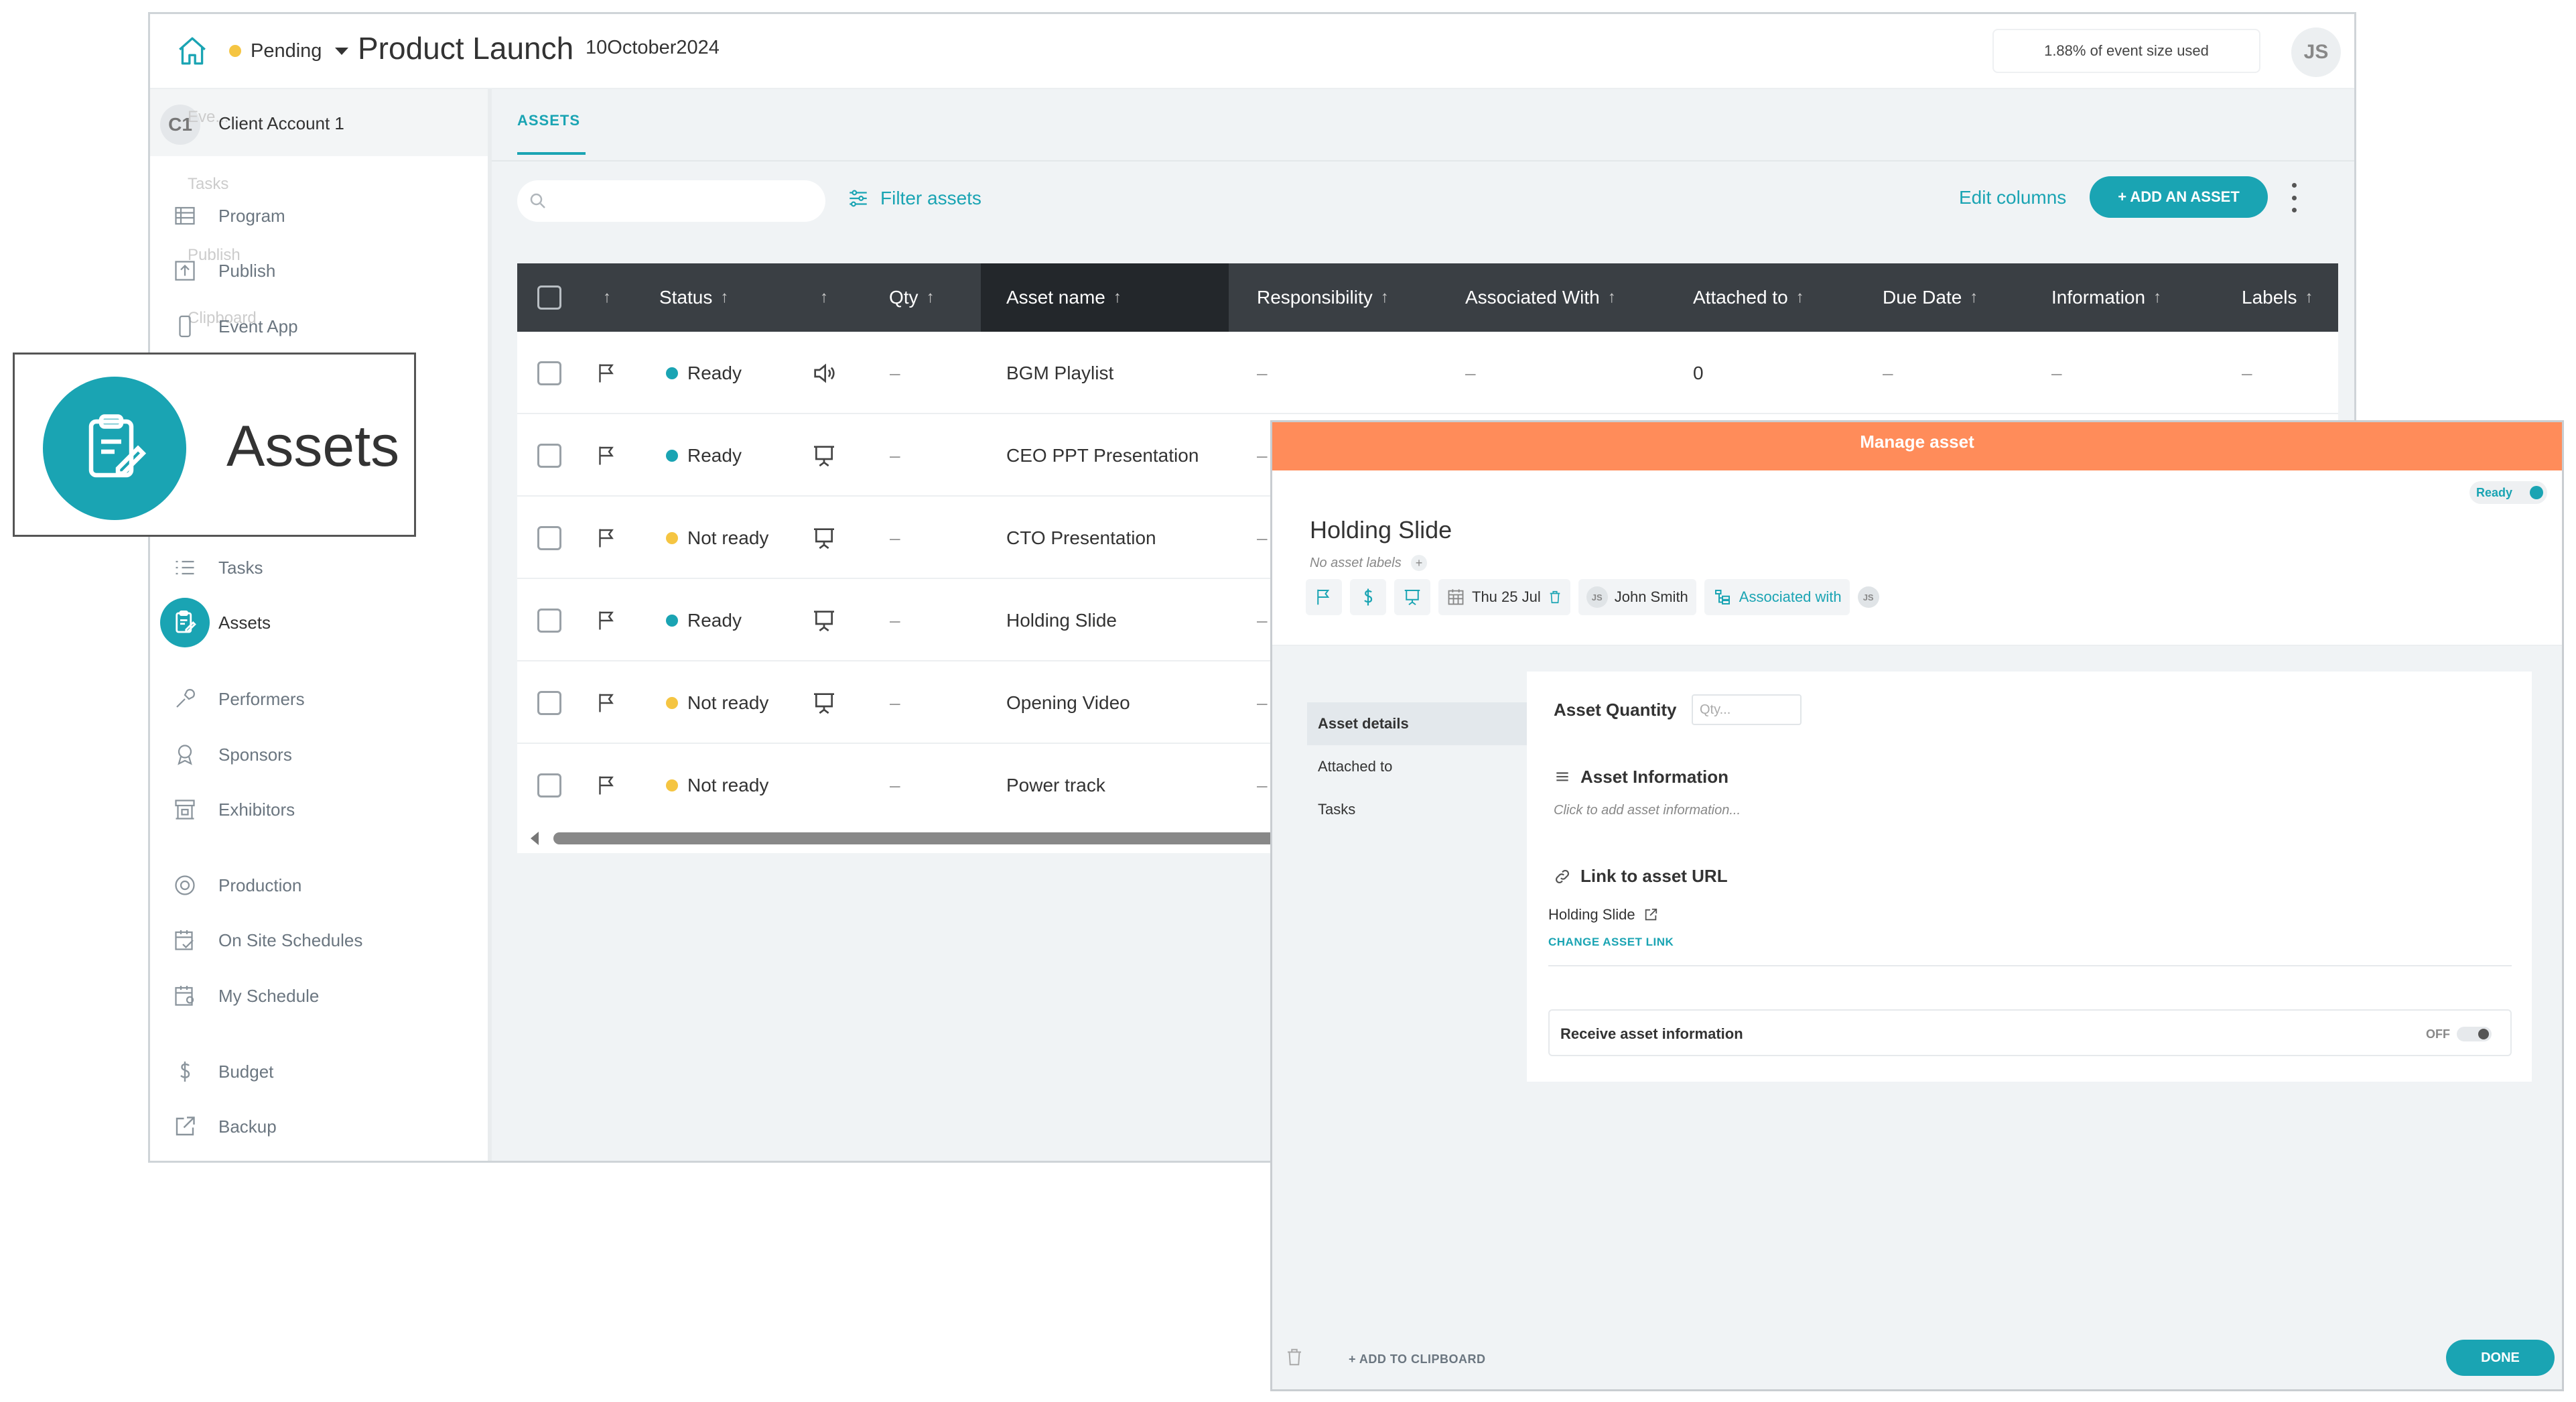 Image resolution: width=2576 pixels, height=1402 pixels. I want to click on column-status: Status ↑, so click(693, 297).